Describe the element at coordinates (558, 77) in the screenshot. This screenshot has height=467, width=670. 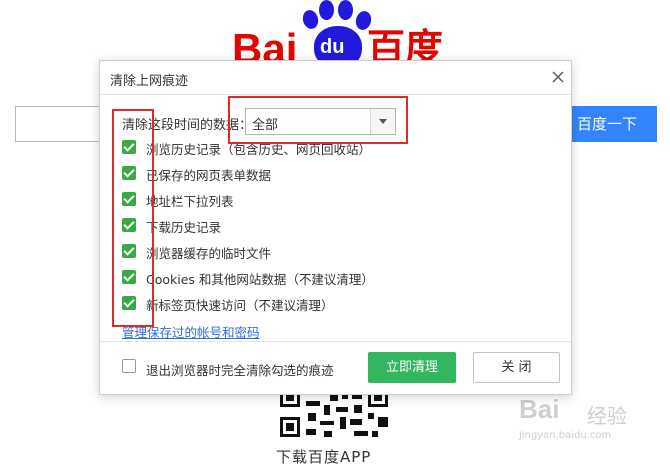
I see `close-icon` at that location.